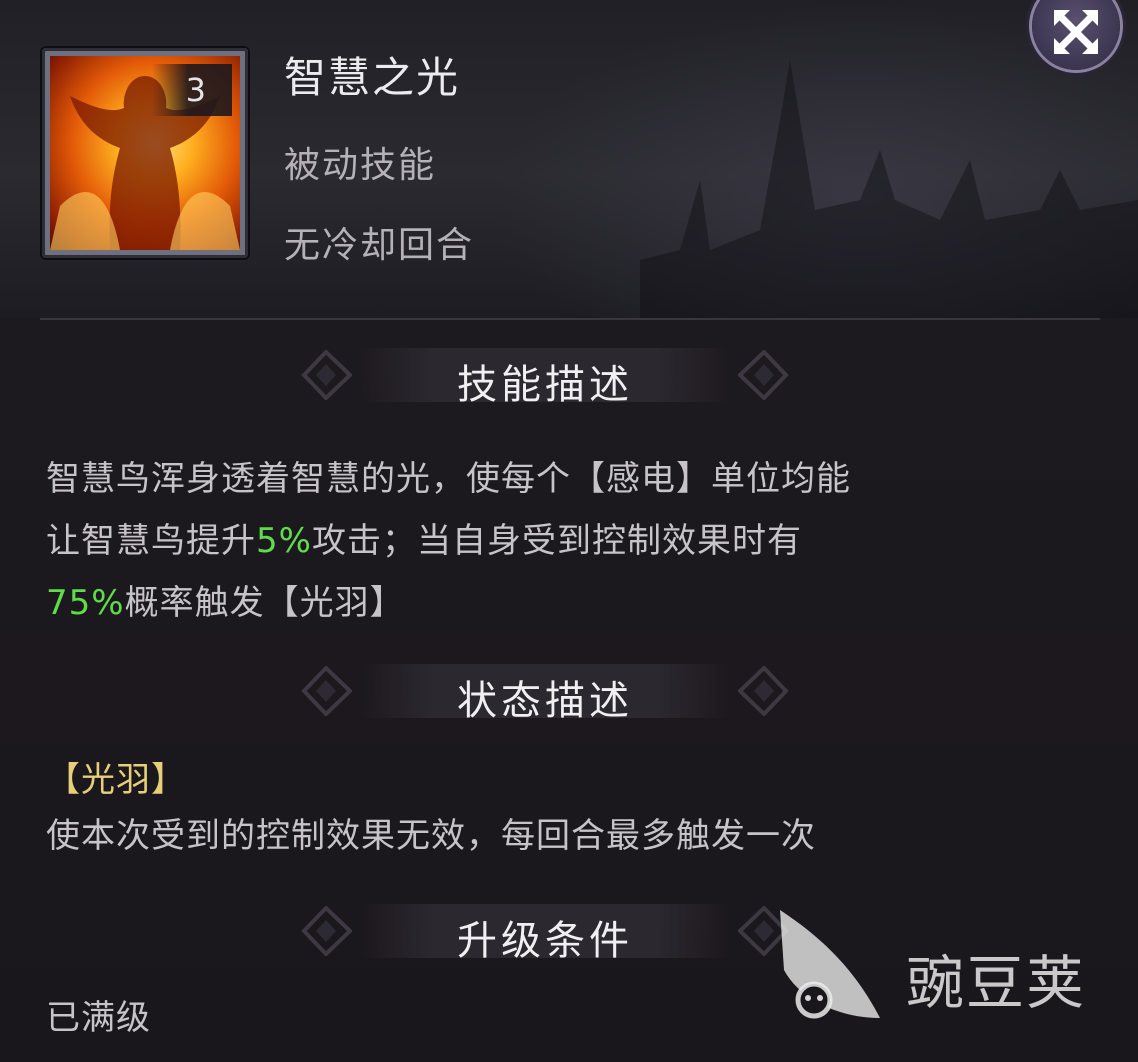  What do you see at coordinates (264, 603) in the screenshot?
I see `desc-text: 概率触发【光羽】` at bounding box center [264, 603].